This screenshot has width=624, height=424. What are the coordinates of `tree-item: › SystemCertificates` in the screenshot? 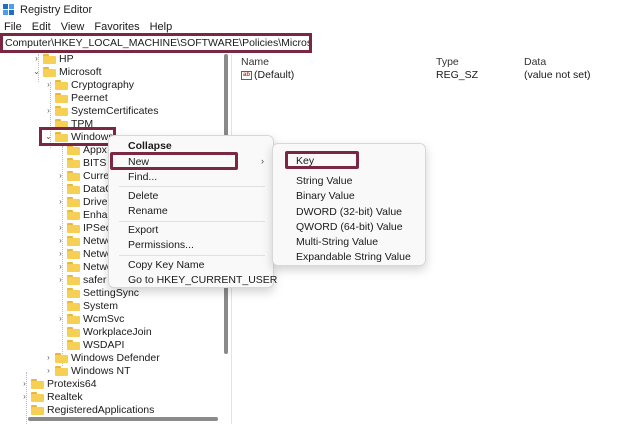 It's located at (101, 110).